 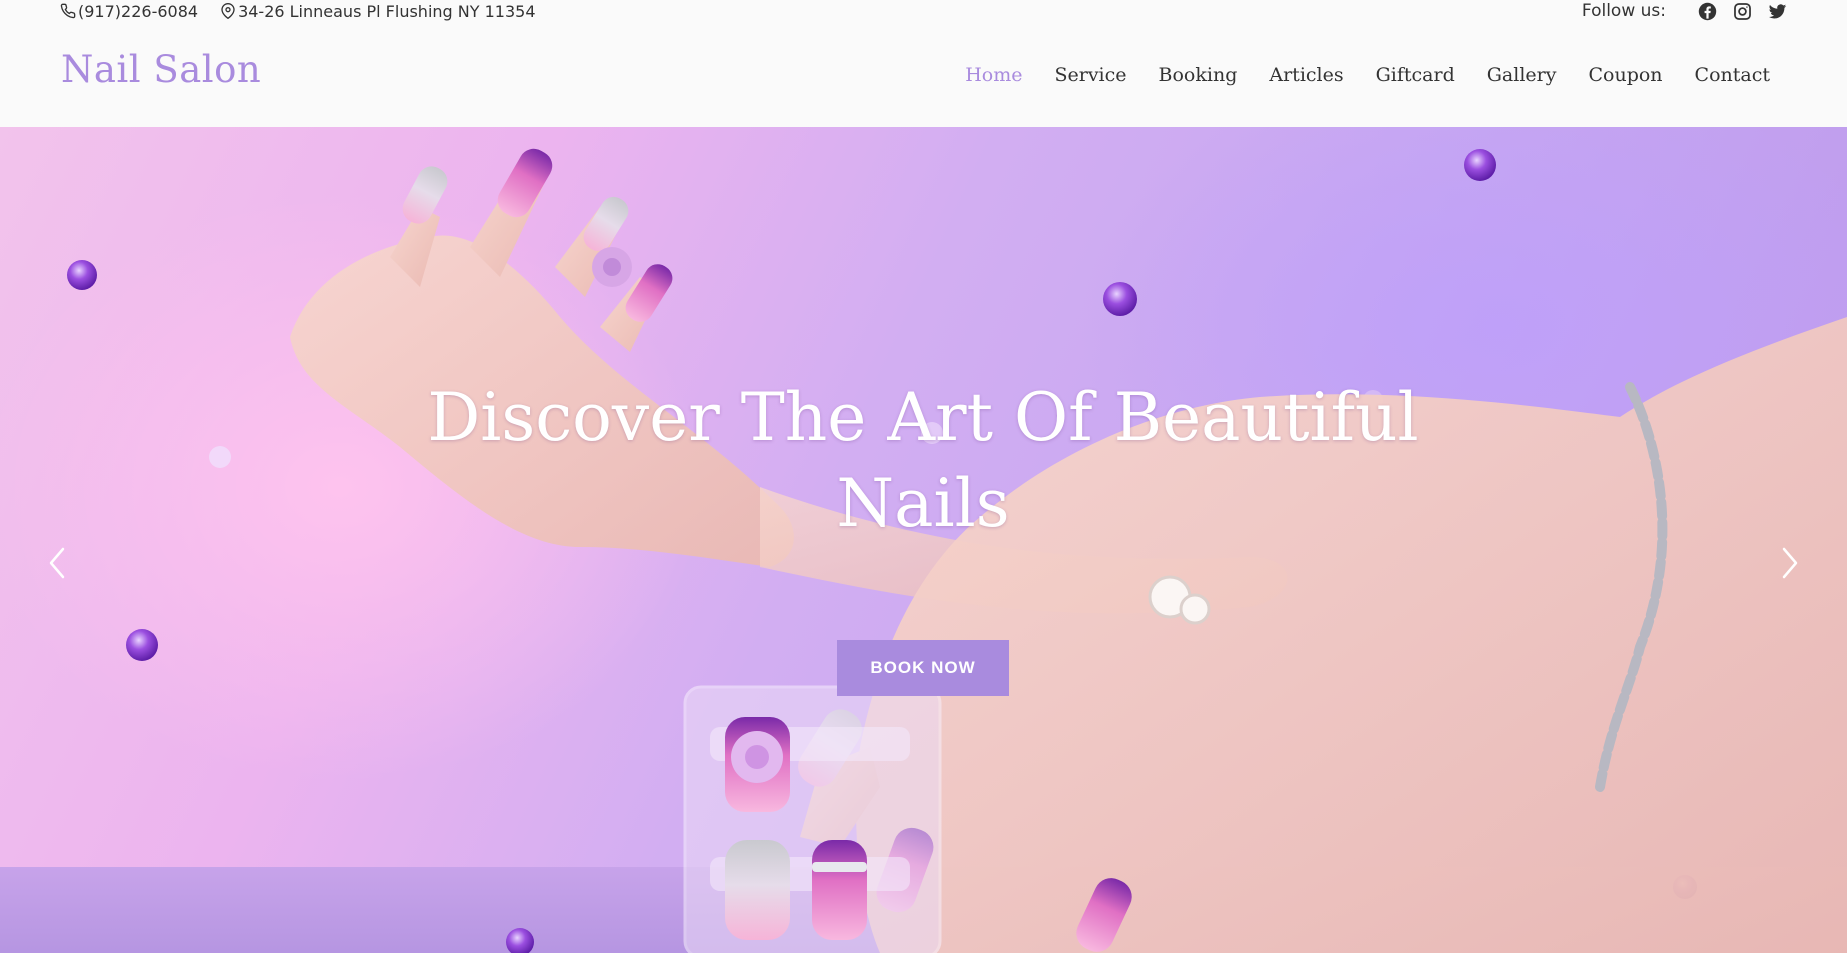 I want to click on slider-prev-button, so click(x=57, y=563).